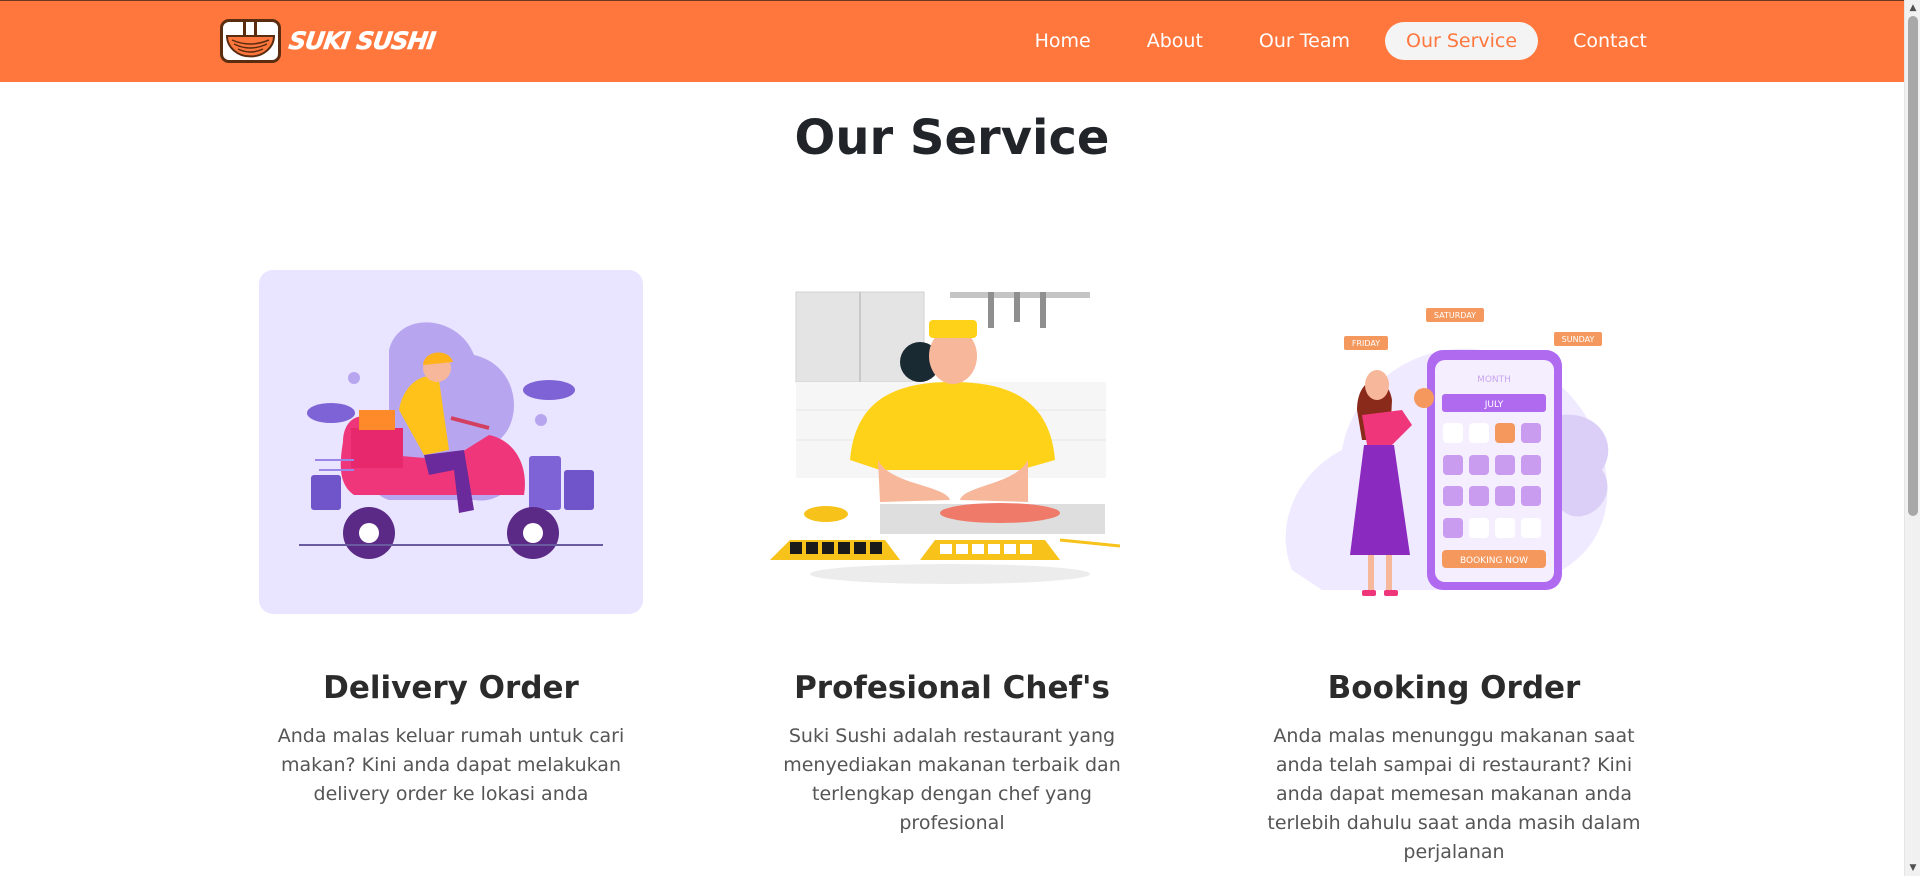 This screenshot has width=1920, height=876. Describe the element at coordinates (1366, 343) in the screenshot. I see `illus-friday-label: FRIDAY` at that location.